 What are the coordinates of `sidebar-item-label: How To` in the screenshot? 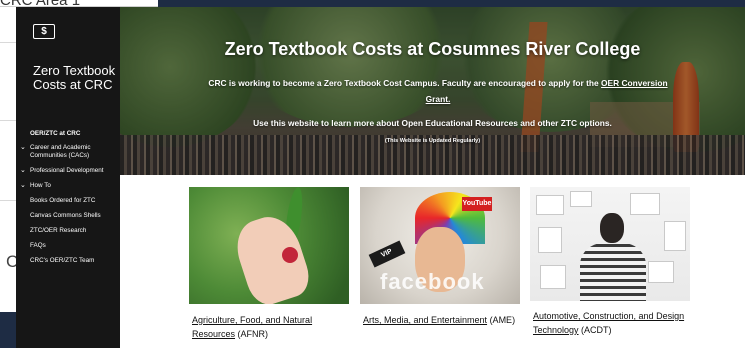 It's located at (40, 185).